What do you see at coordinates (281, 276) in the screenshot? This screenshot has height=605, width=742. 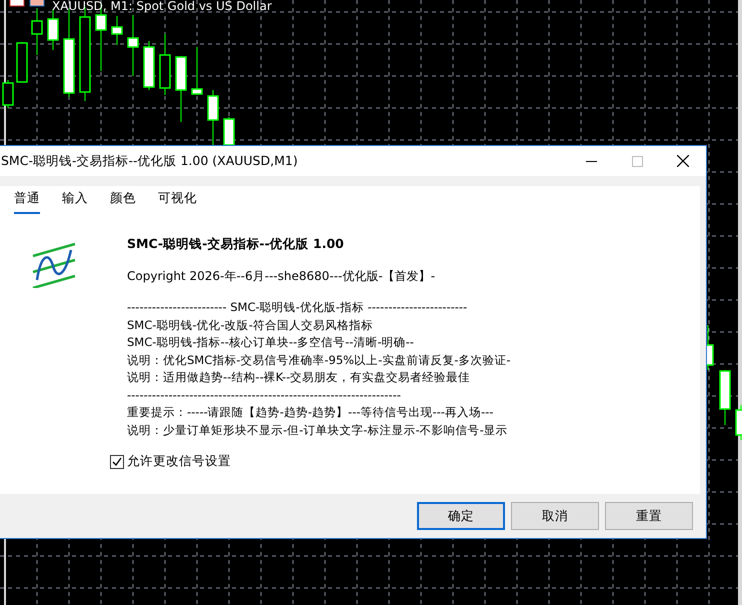 I see `copyright-text: Copyright 2026-年--6月---she8680---优化版-【首发】-` at bounding box center [281, 276].